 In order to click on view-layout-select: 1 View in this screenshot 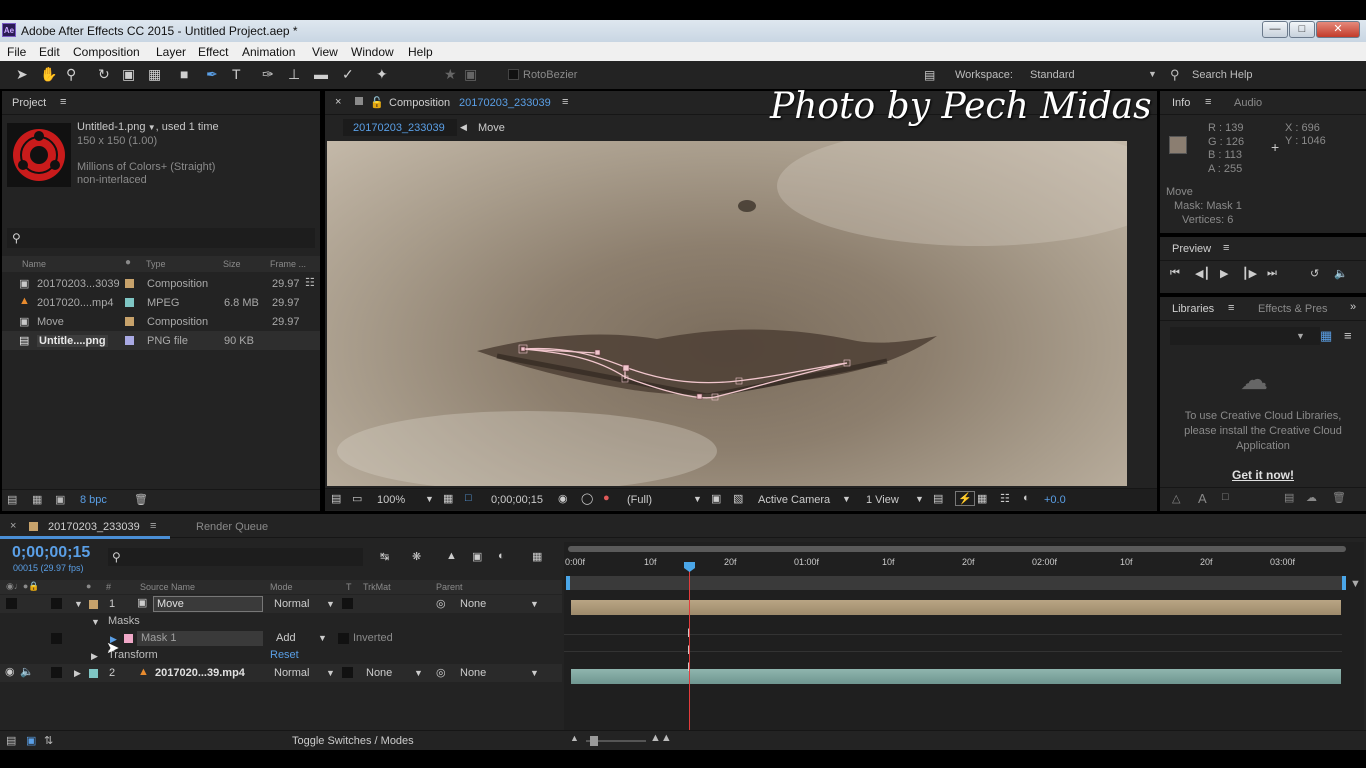, I will do `click(882, 500)`.